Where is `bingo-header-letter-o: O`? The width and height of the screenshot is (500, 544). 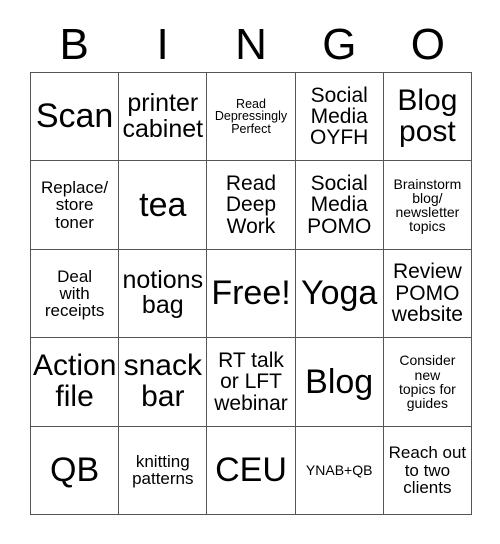
bingo-header-letter-o: O is located at coordinates (427, 44).